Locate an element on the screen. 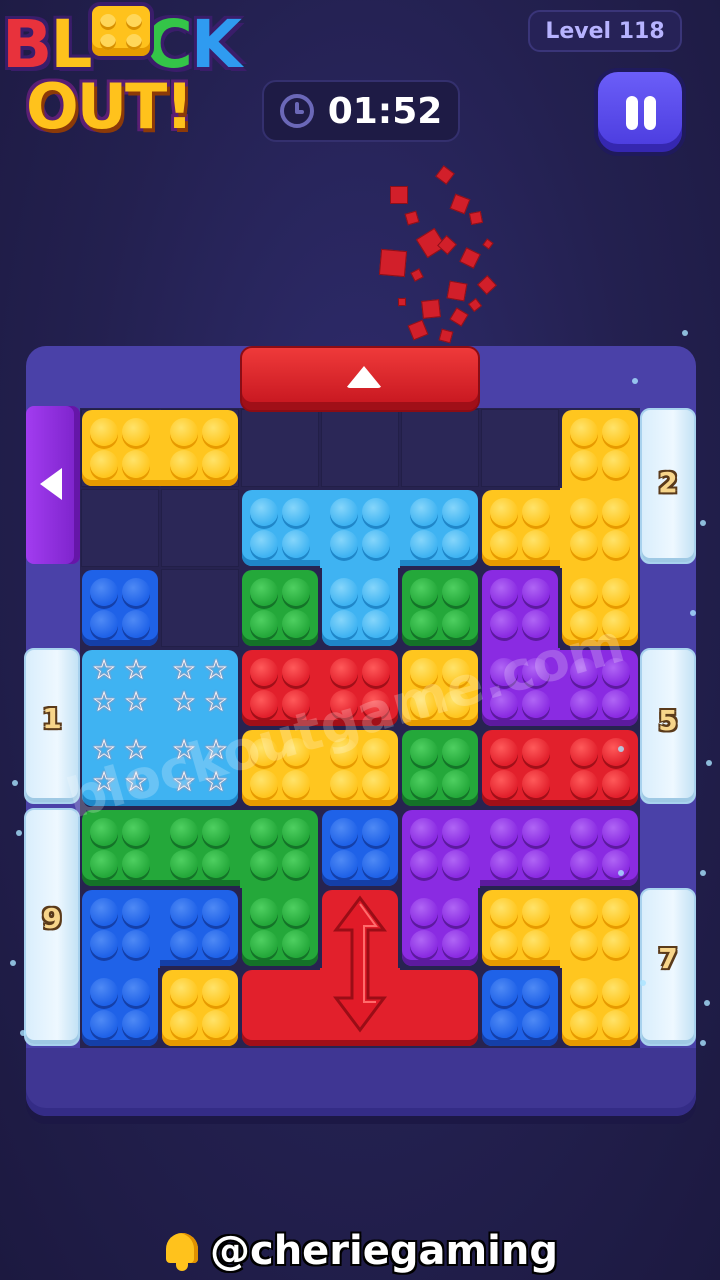 This screenshot has width=720, height=1280. yellow-j-block-bottom-cell is located at coordinates (600, 1007).